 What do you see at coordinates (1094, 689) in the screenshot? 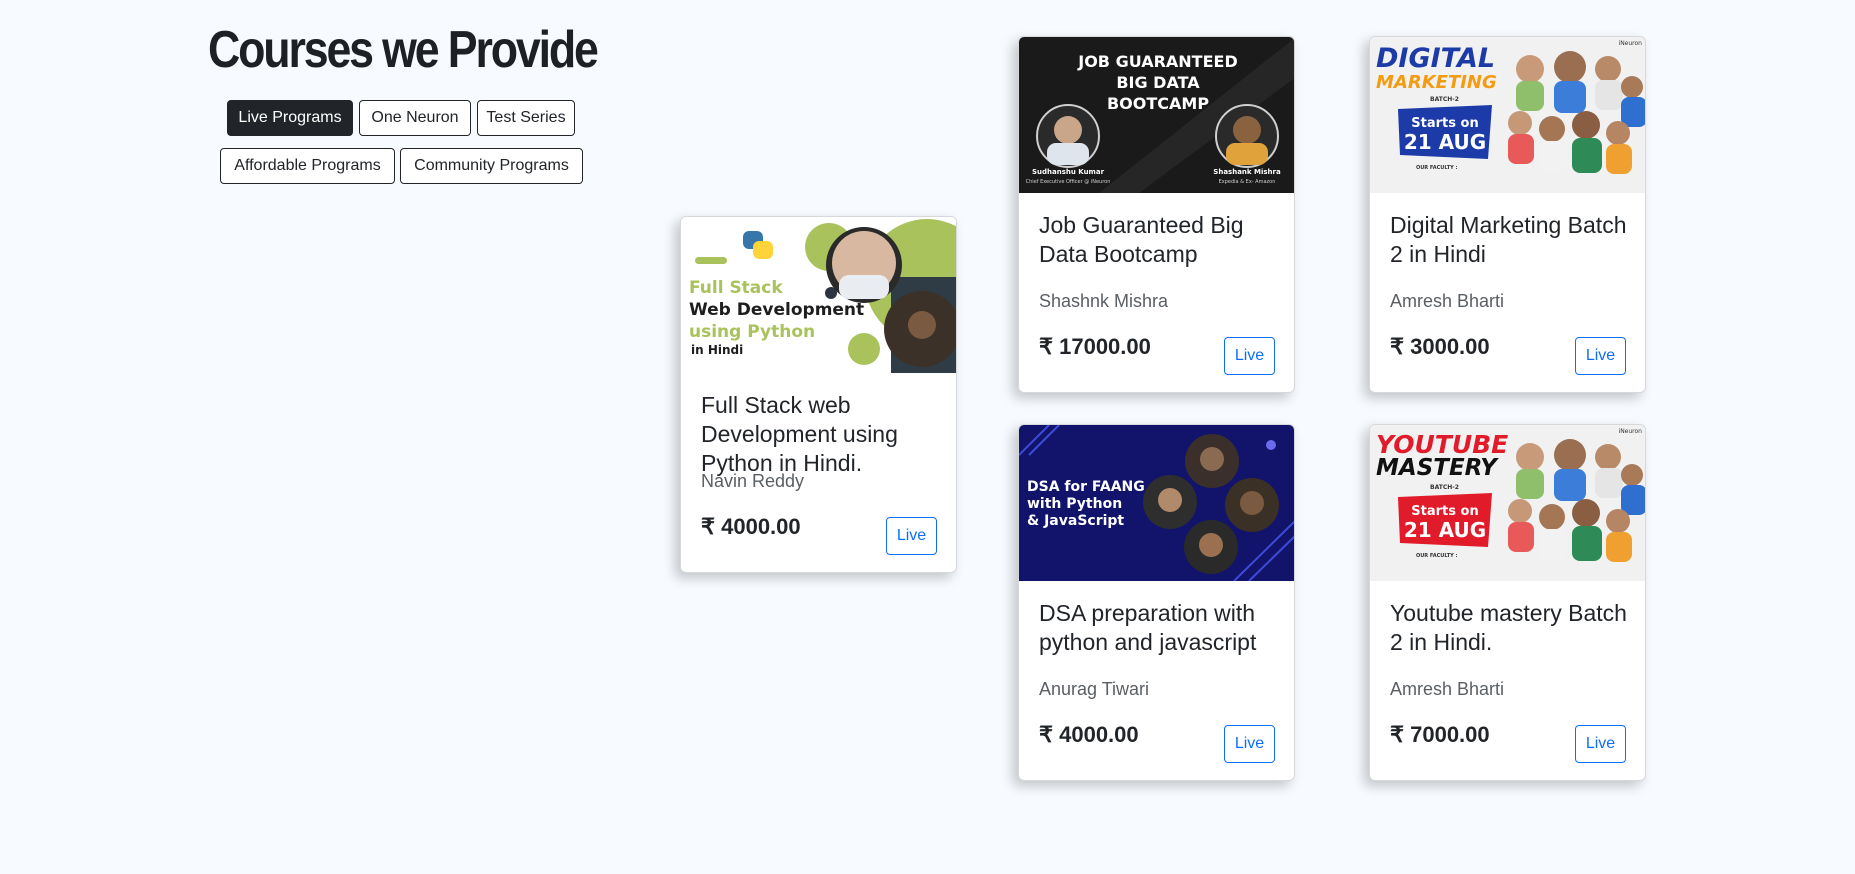
I see `course-author: Anurag Tiwari` at bounding box center [1094, 689].